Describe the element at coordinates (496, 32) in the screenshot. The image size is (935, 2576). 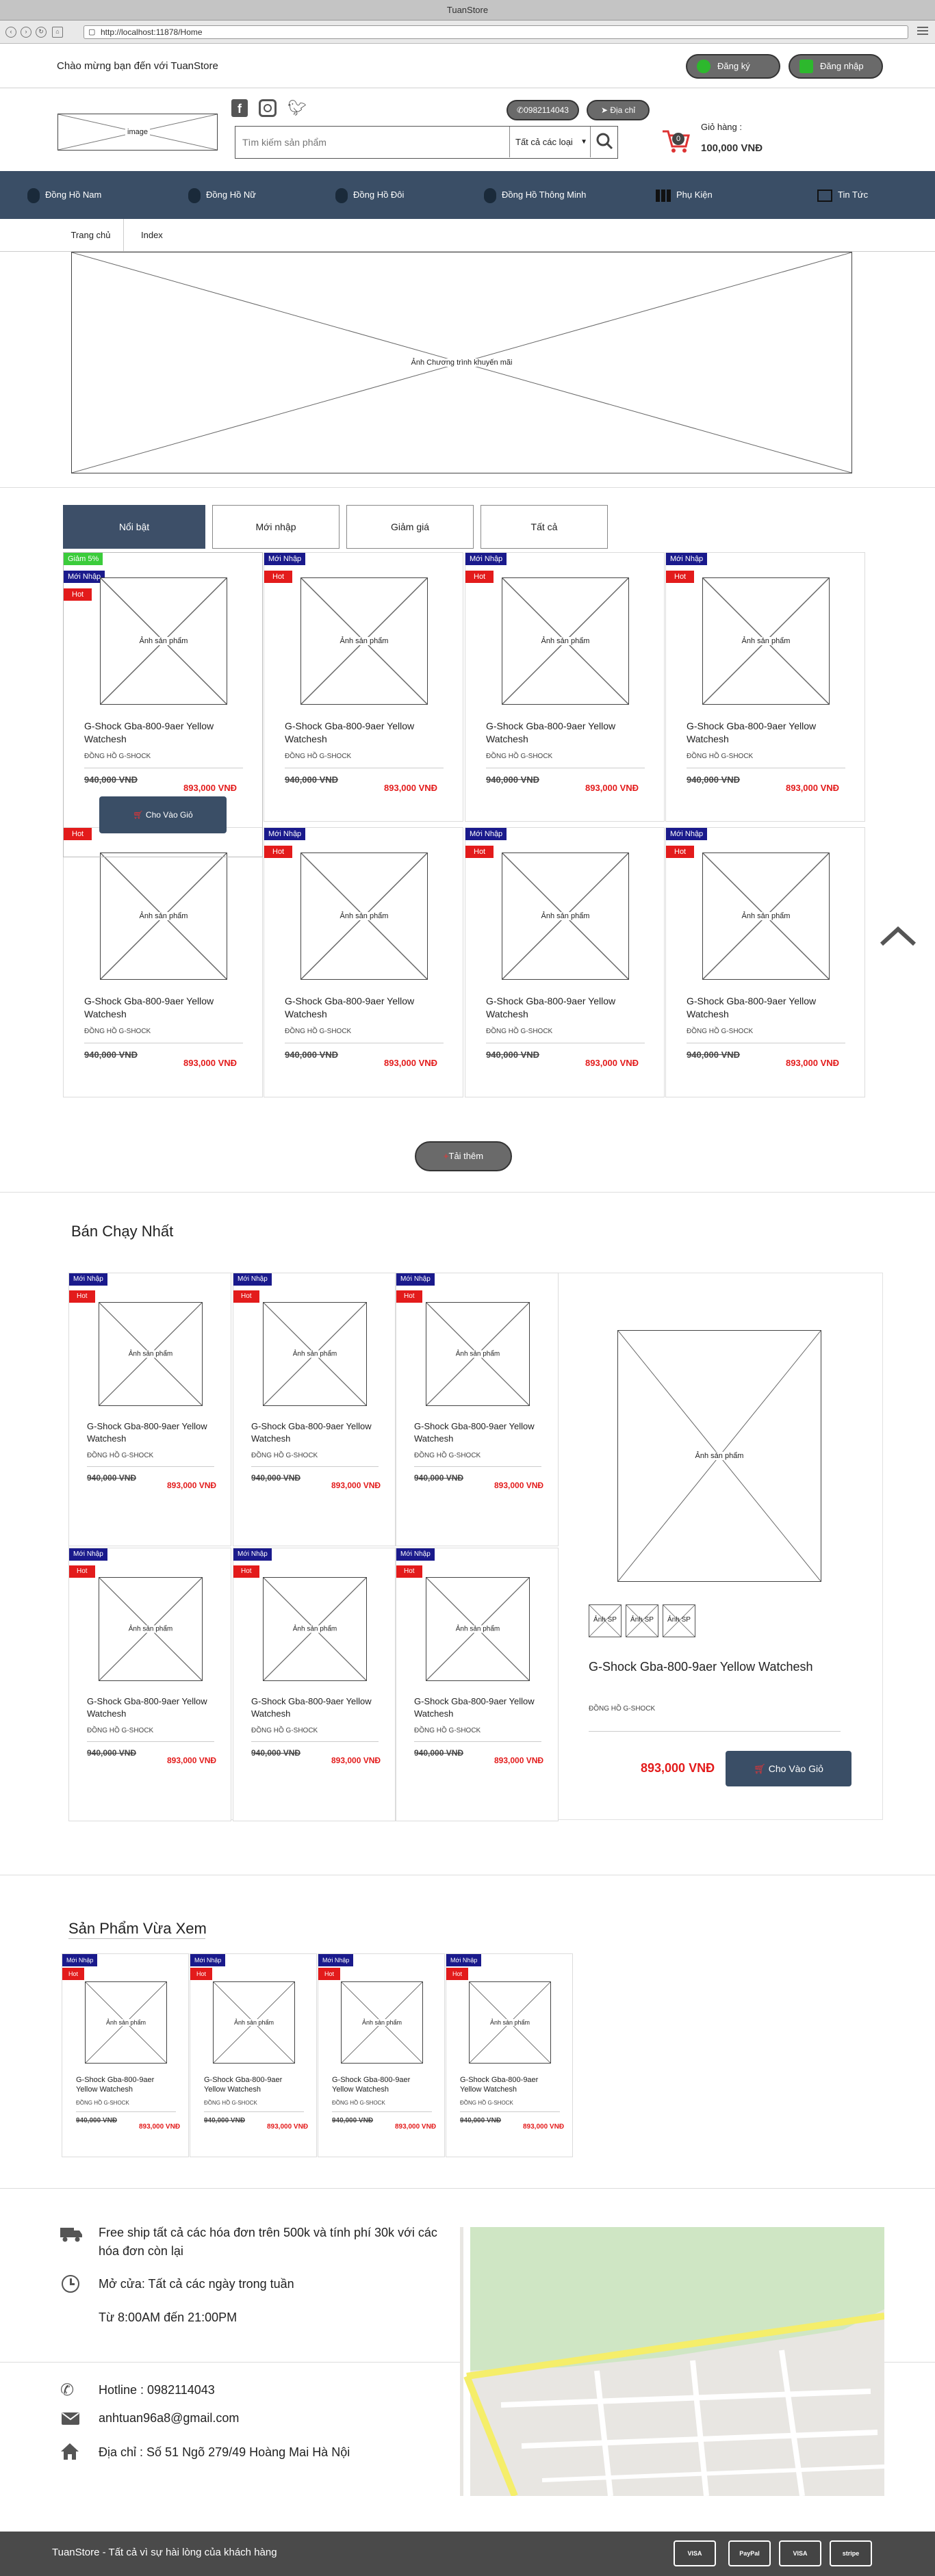
I see `url-field: ▢ http://localhost:11878/Home` at that location.